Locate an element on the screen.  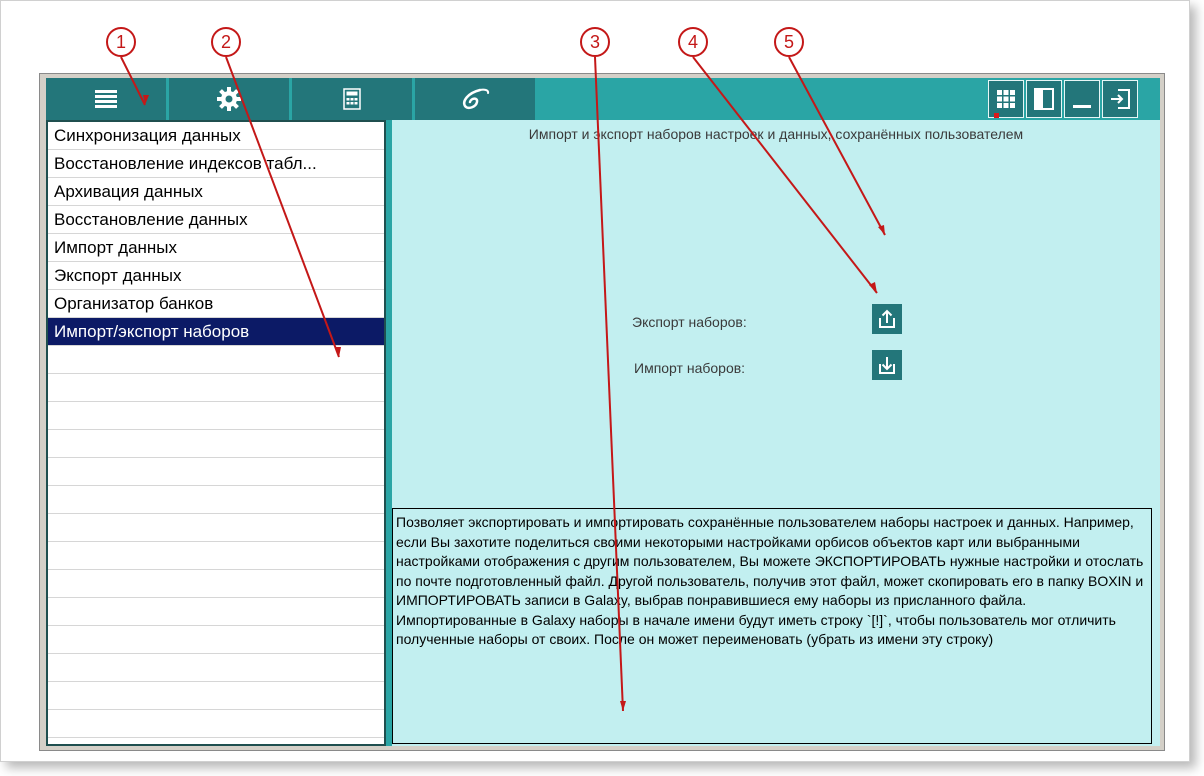
callout-5: 5 is located at coordinates (789, 42).